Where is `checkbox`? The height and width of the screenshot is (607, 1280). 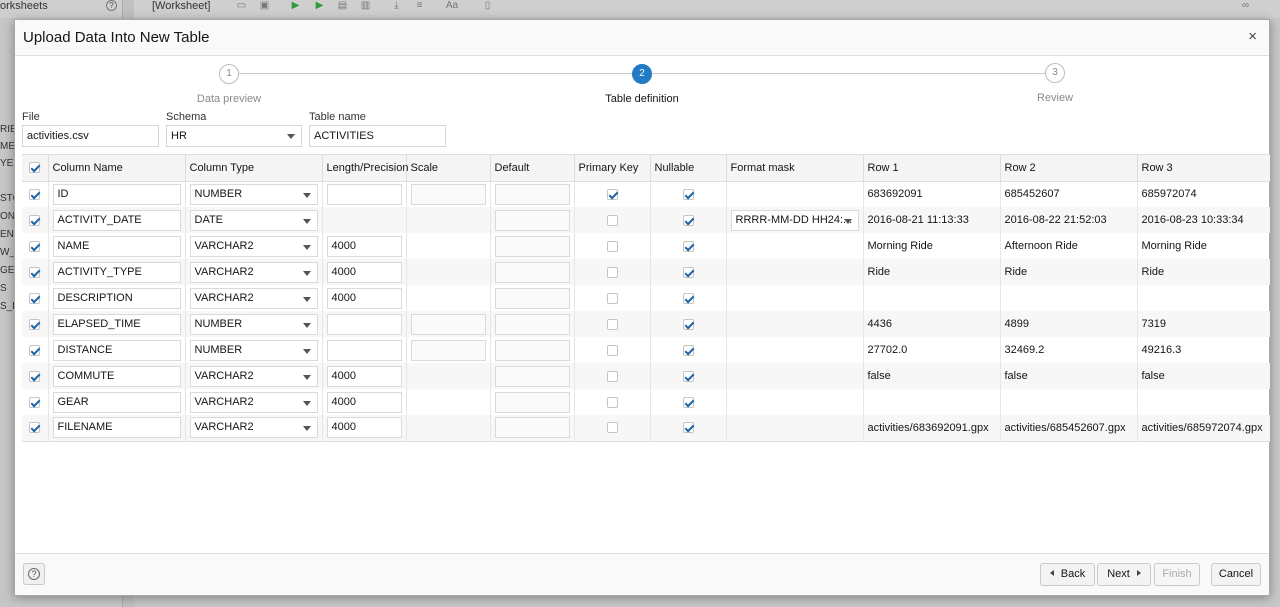 checkbox is located at coordinates (35, 168).